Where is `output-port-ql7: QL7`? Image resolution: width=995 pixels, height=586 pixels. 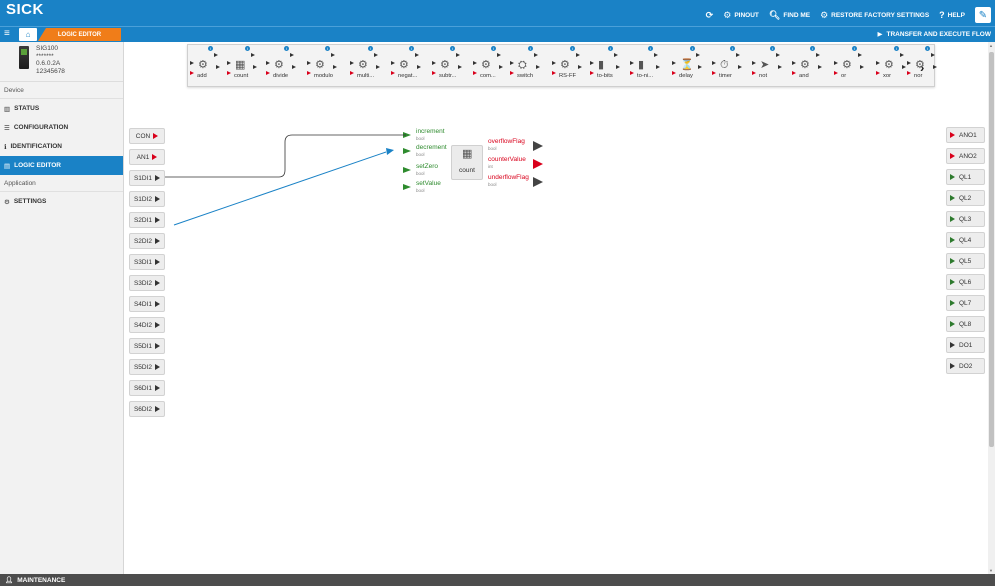 output-port-ql7: QL7 is located at coordinates (965, 303).